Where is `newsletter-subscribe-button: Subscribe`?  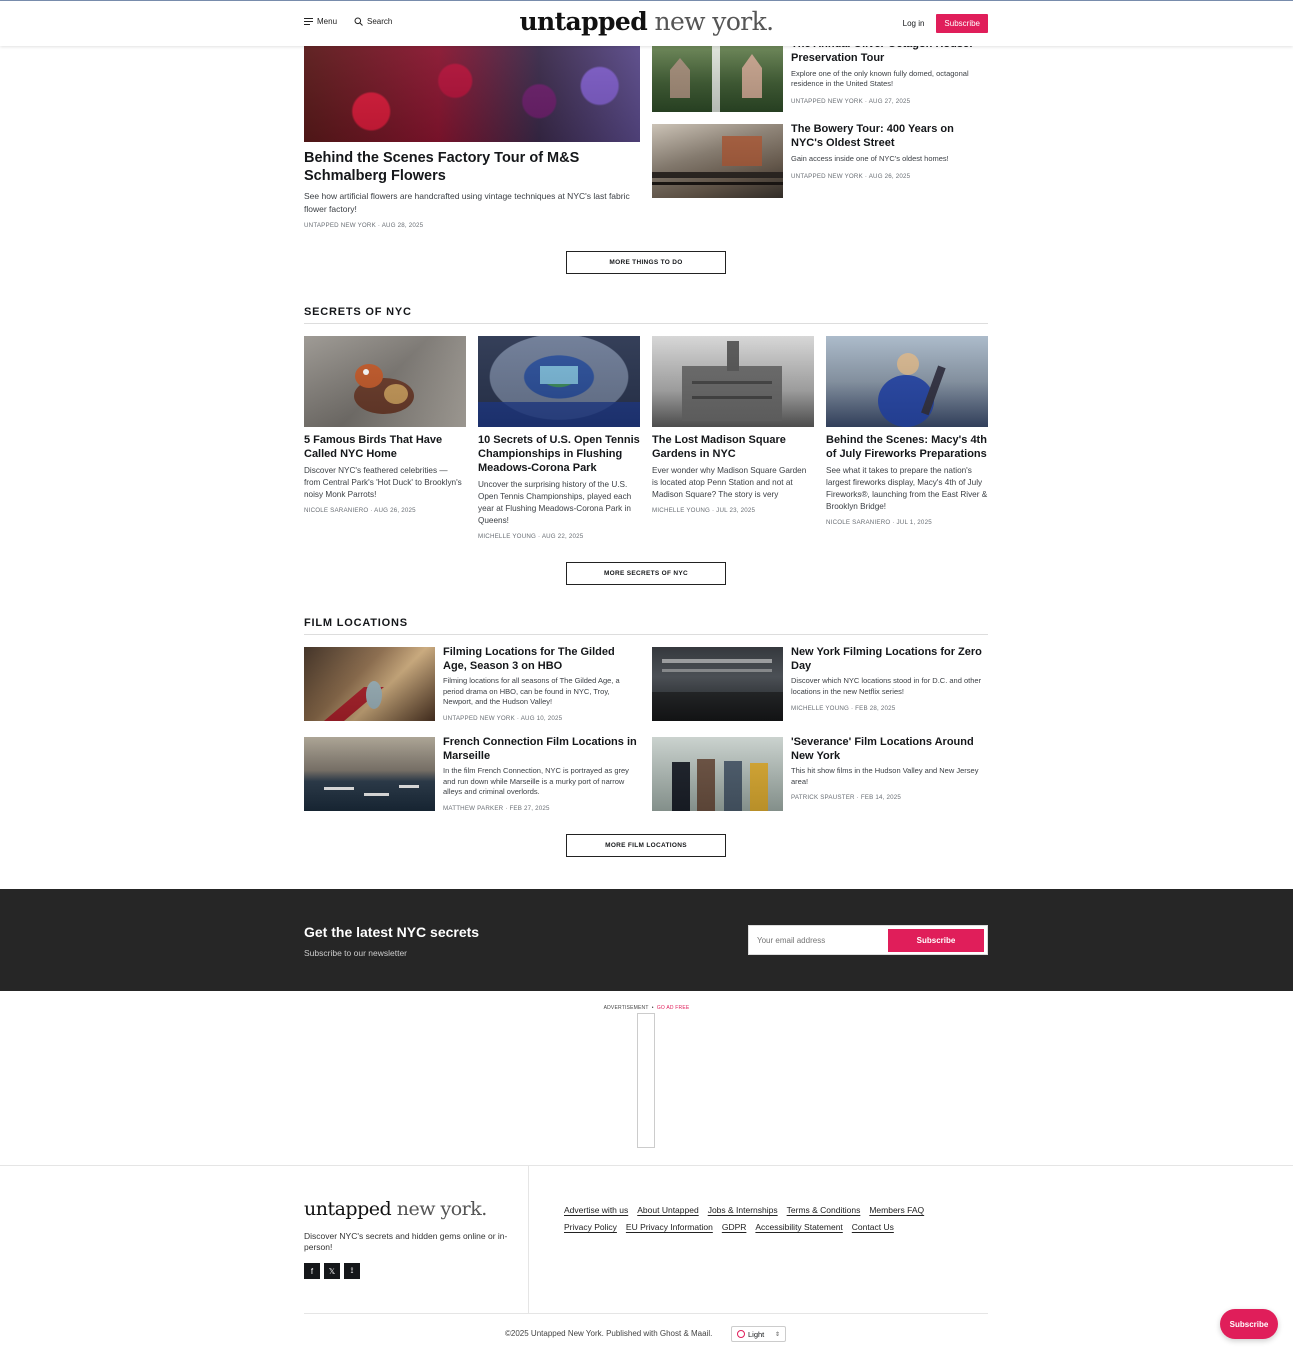 newsletter-subscribe-button: Subscribe is located at coordinates (936, 940).